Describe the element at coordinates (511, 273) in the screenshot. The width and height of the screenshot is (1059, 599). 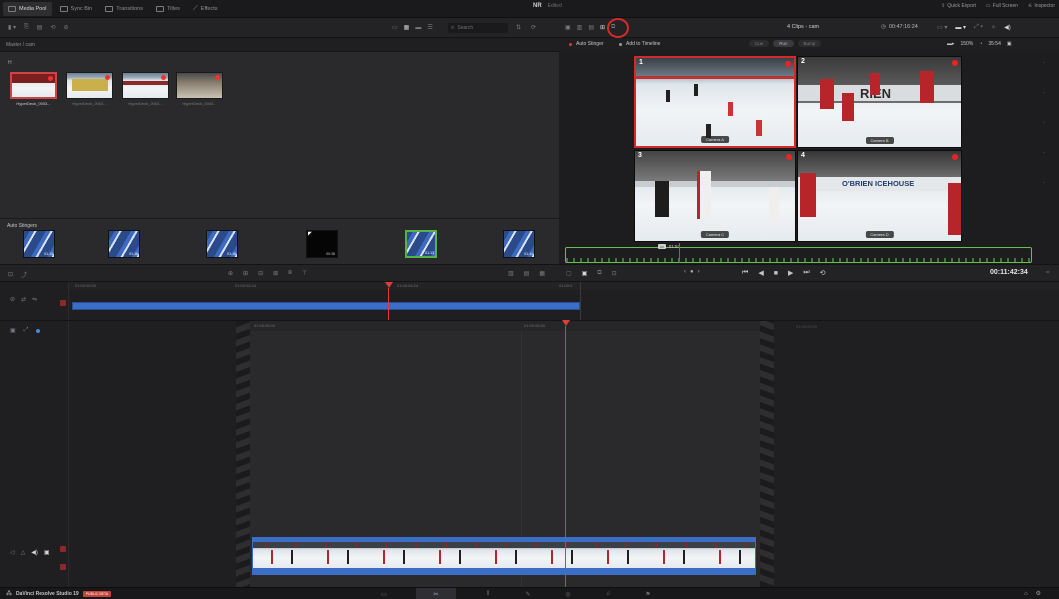
I see `audio-meter-icon: ▥` at that location.